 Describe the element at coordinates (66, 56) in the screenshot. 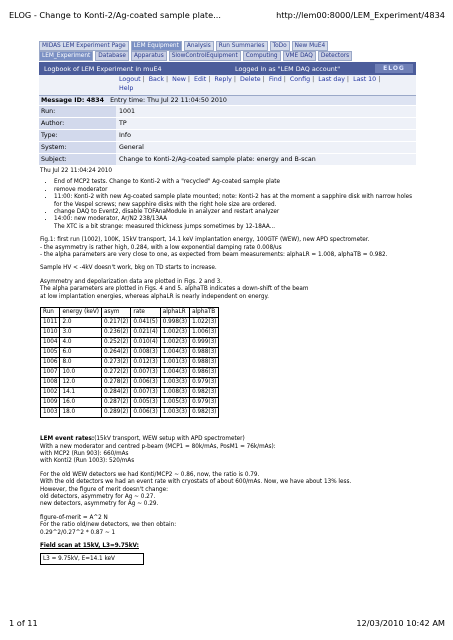

I see `nav-lem-experiment: LEM_Experiment` at that location.